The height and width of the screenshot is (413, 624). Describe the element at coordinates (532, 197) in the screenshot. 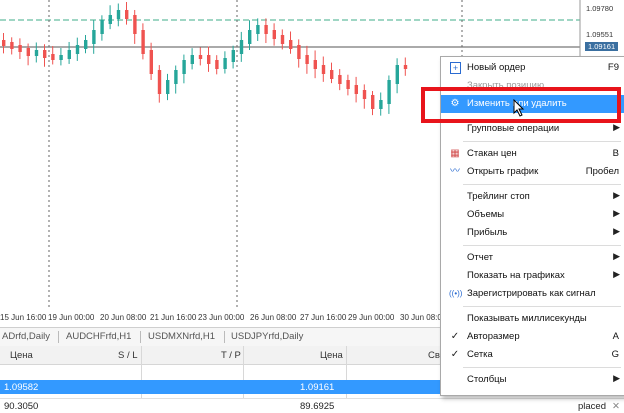

I see `menu-item-trailing-stop: Трейлинг стоп ▶` at that location.